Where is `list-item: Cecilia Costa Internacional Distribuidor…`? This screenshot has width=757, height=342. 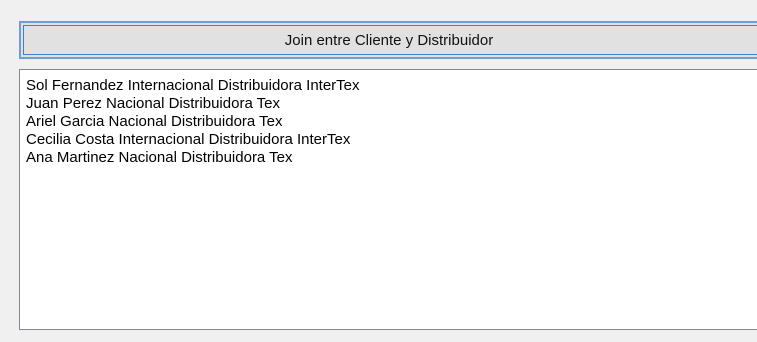
list-item: Cecilia Costa Internacional Distribuidor… is located at coordinates (391, 140).